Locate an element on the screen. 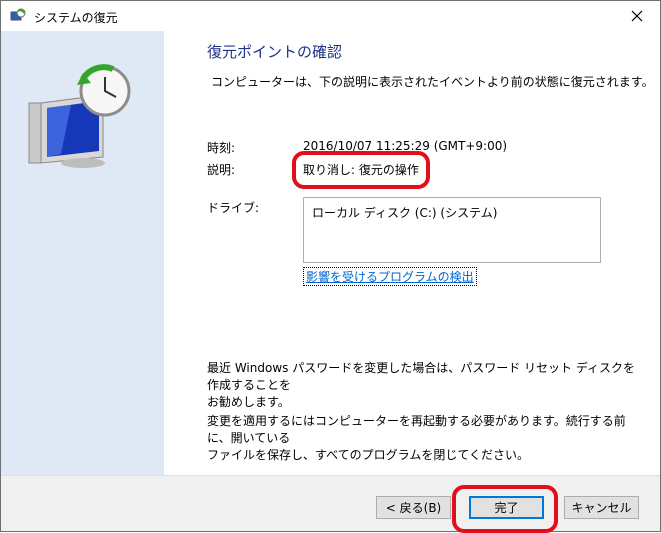 The width and height of the screenshot is (661, 533). monitor-clock-restore-icon is located at coordinates (79, 116).